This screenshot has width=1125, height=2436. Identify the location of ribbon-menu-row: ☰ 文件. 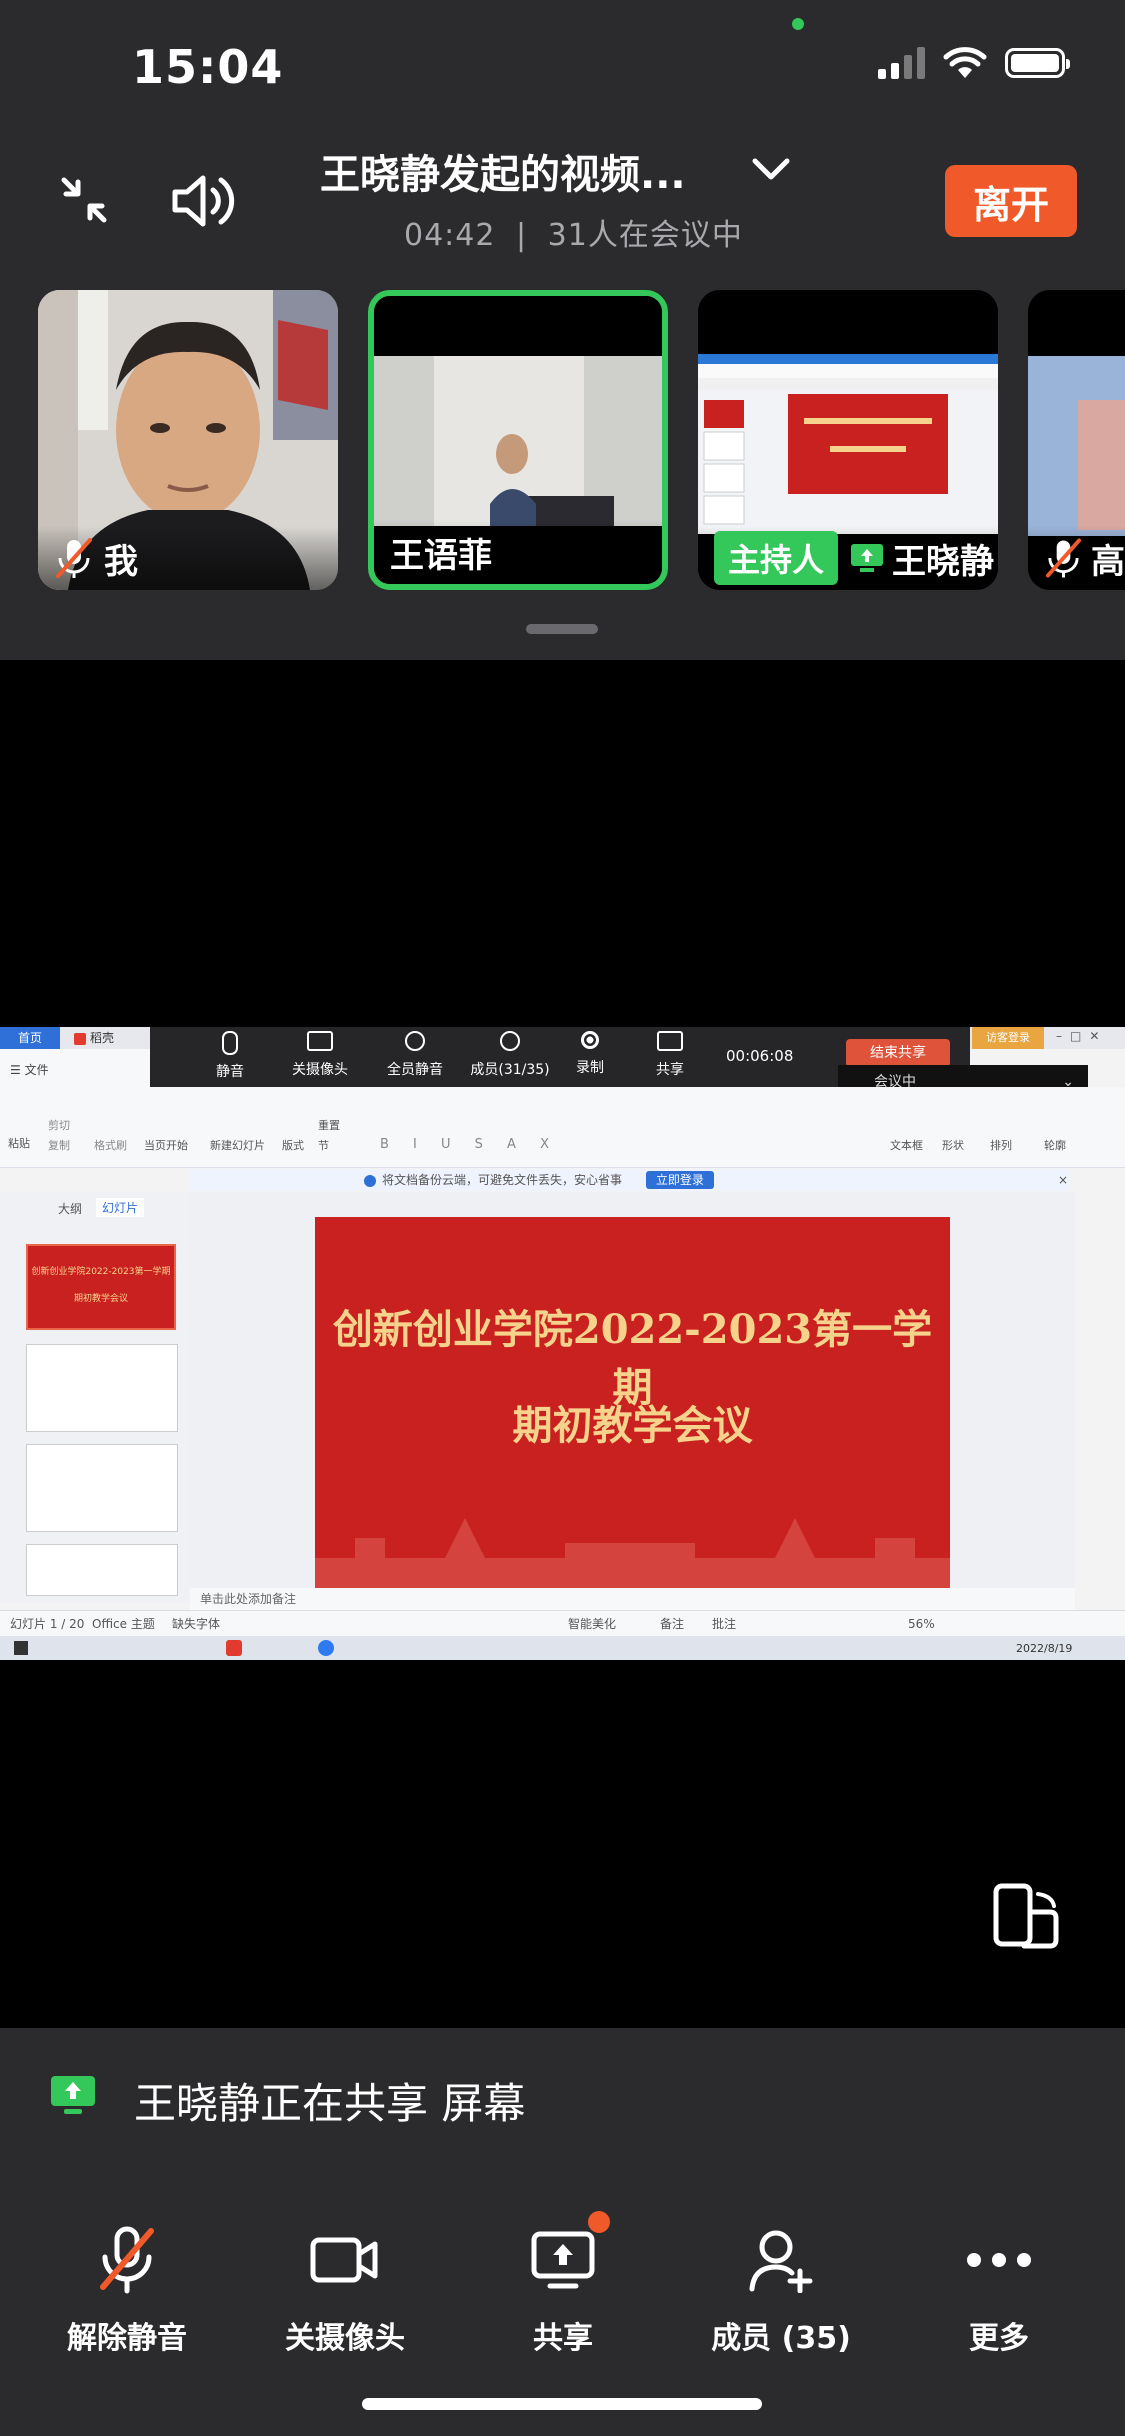
(75, 1068).